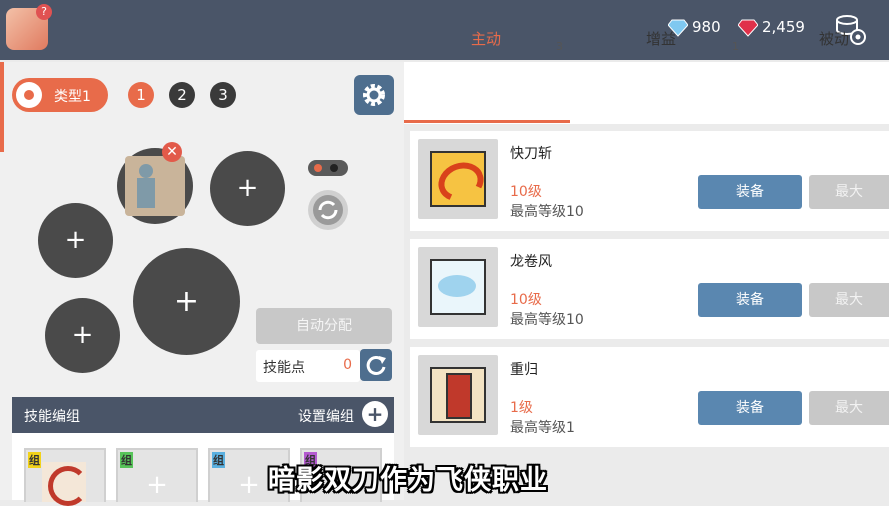  Describe the element at coordinates (328, 168) in the screenshot. I see `layout-toggle` at that location.